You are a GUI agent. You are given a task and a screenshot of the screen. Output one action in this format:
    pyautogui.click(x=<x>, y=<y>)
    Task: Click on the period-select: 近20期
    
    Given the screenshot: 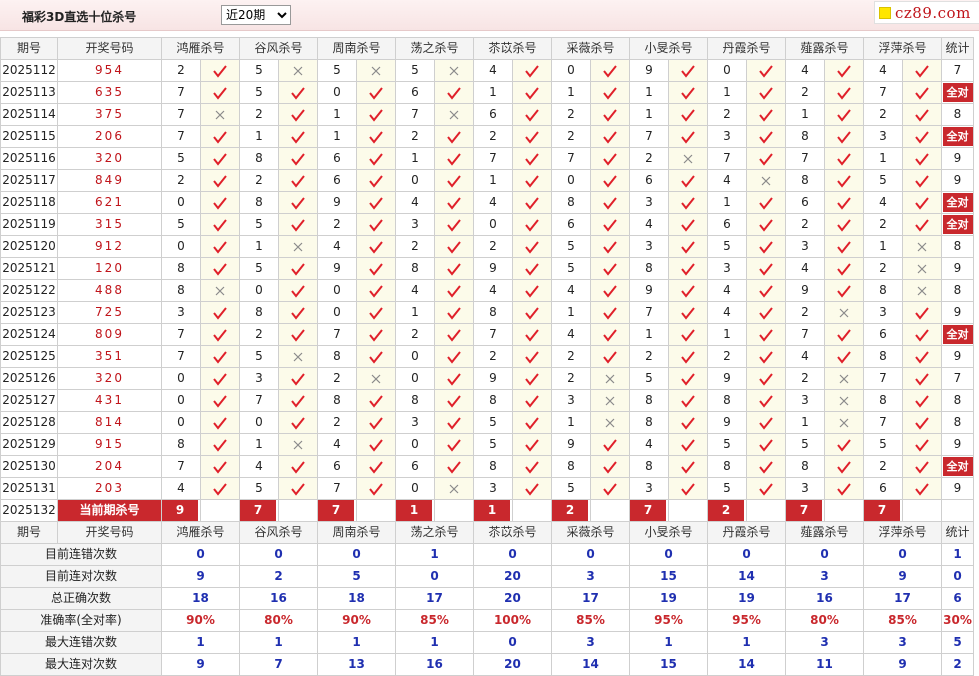 What is the action you would take?
    pyautogui.click(x=256, y=15)
    